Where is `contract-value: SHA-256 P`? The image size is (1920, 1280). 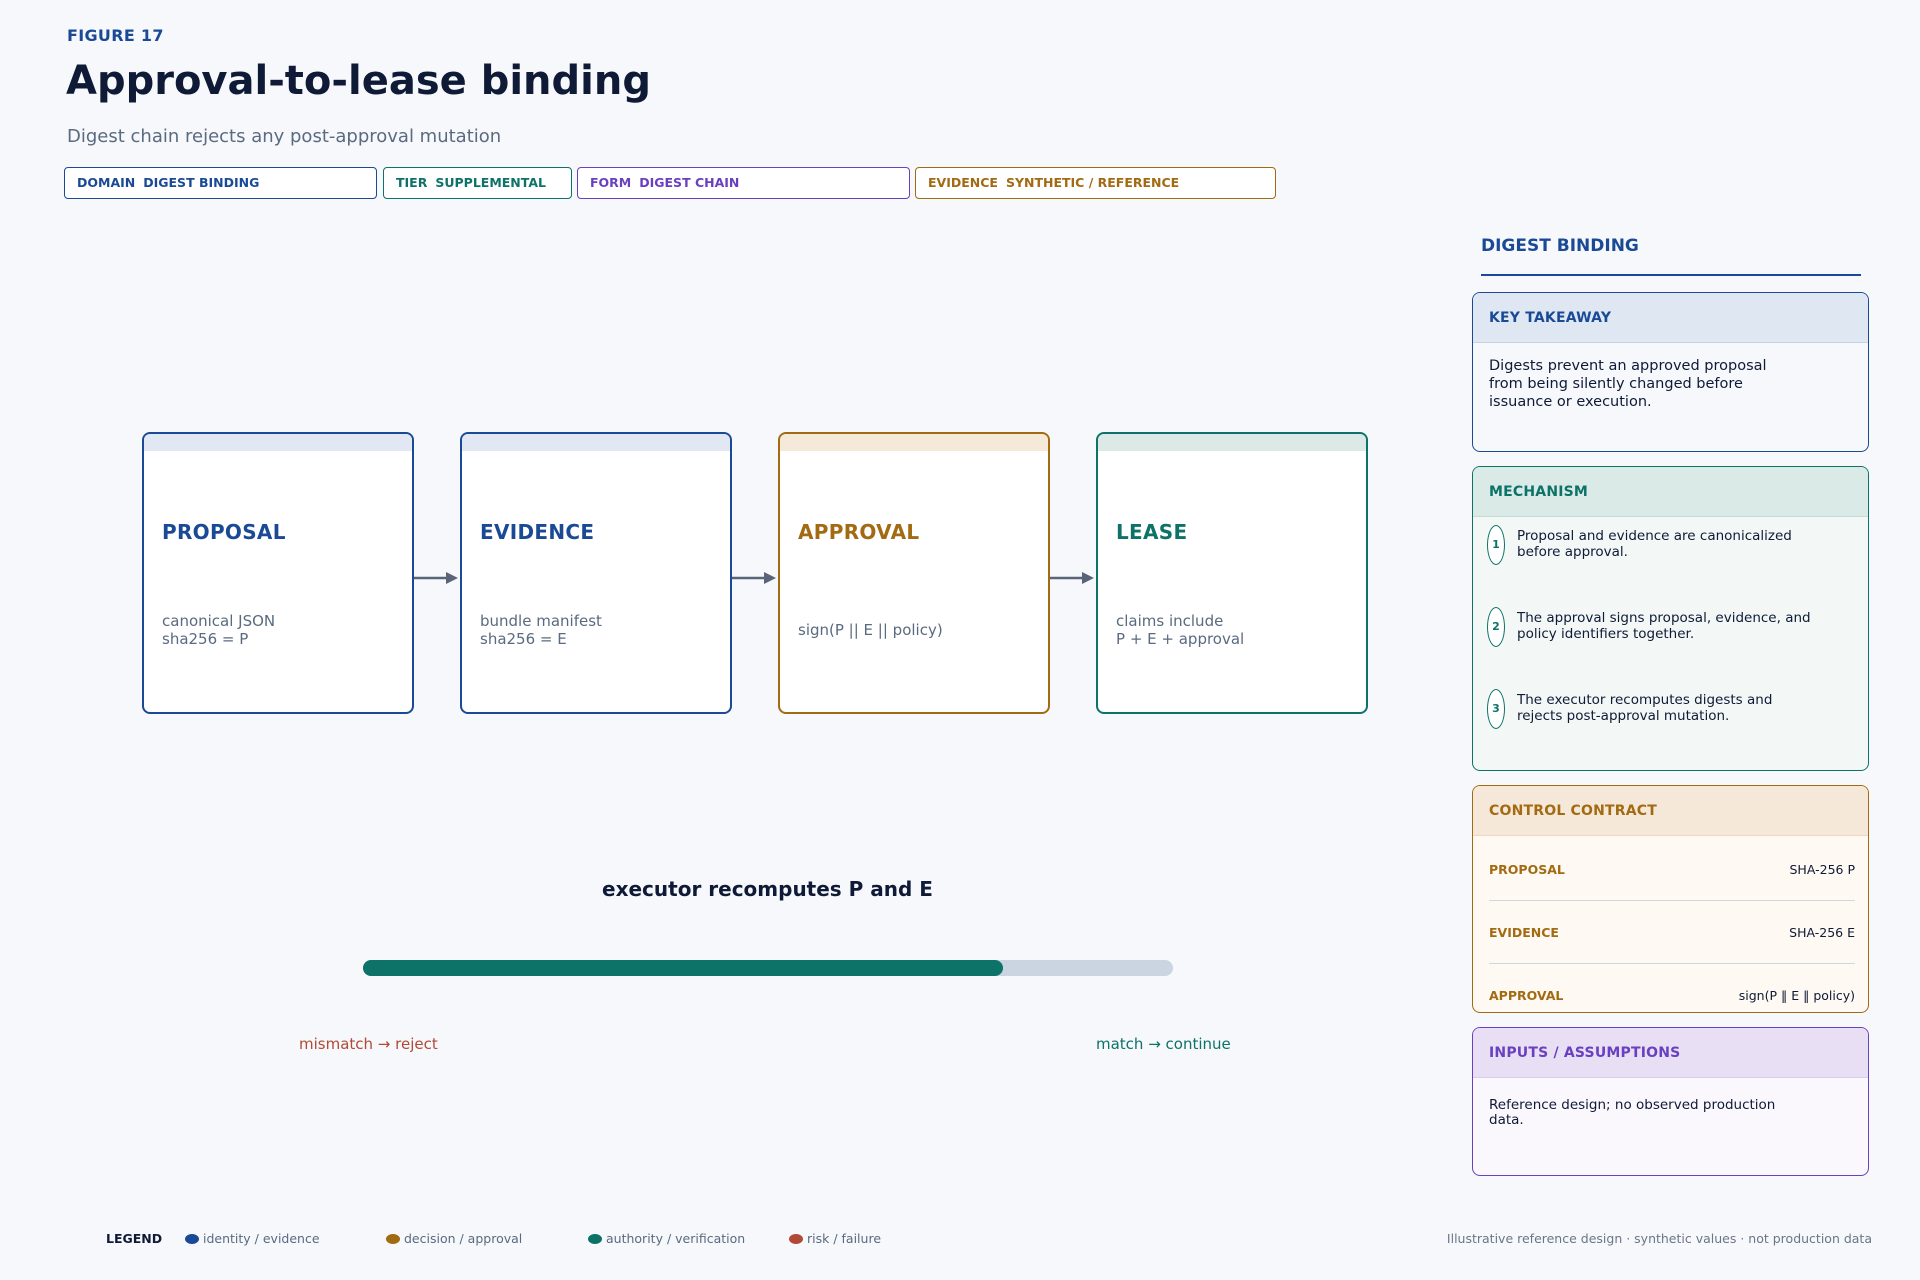 contract-value: SHA-256 P is located at coordinates (1822, 869).